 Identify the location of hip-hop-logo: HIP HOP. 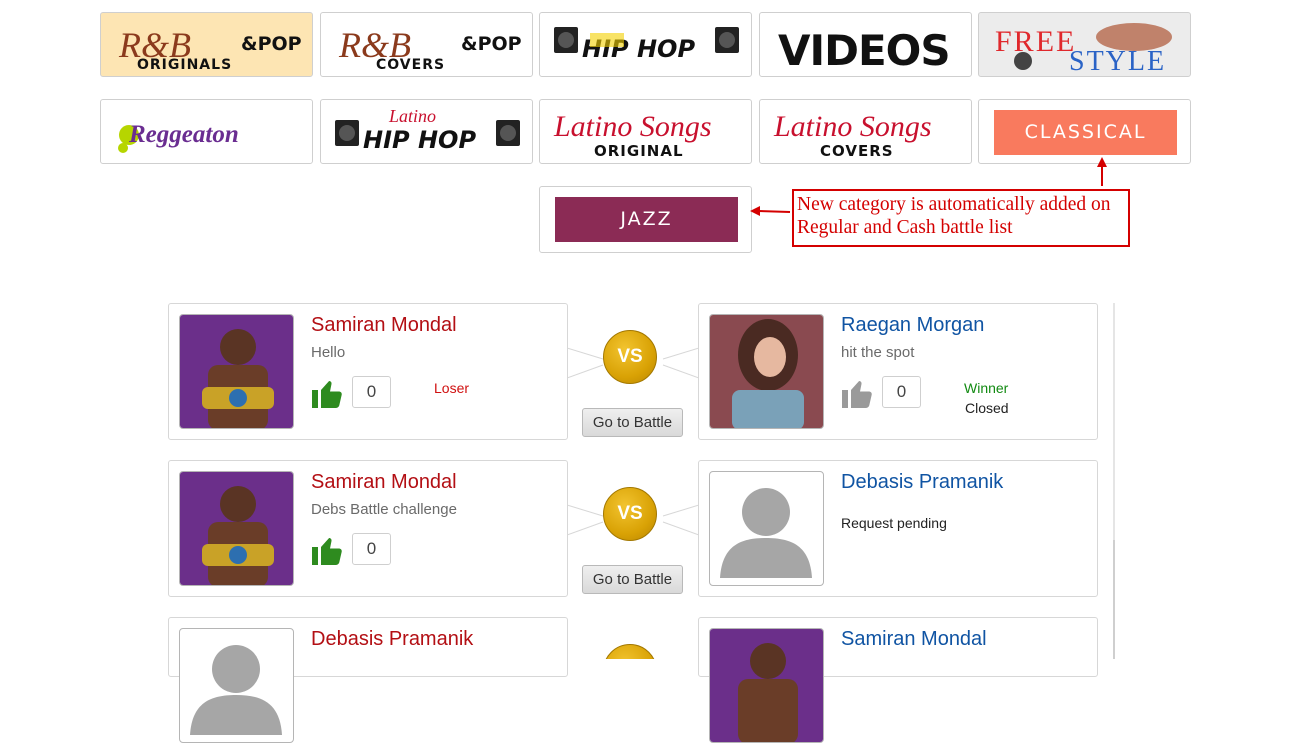
(646, 45).